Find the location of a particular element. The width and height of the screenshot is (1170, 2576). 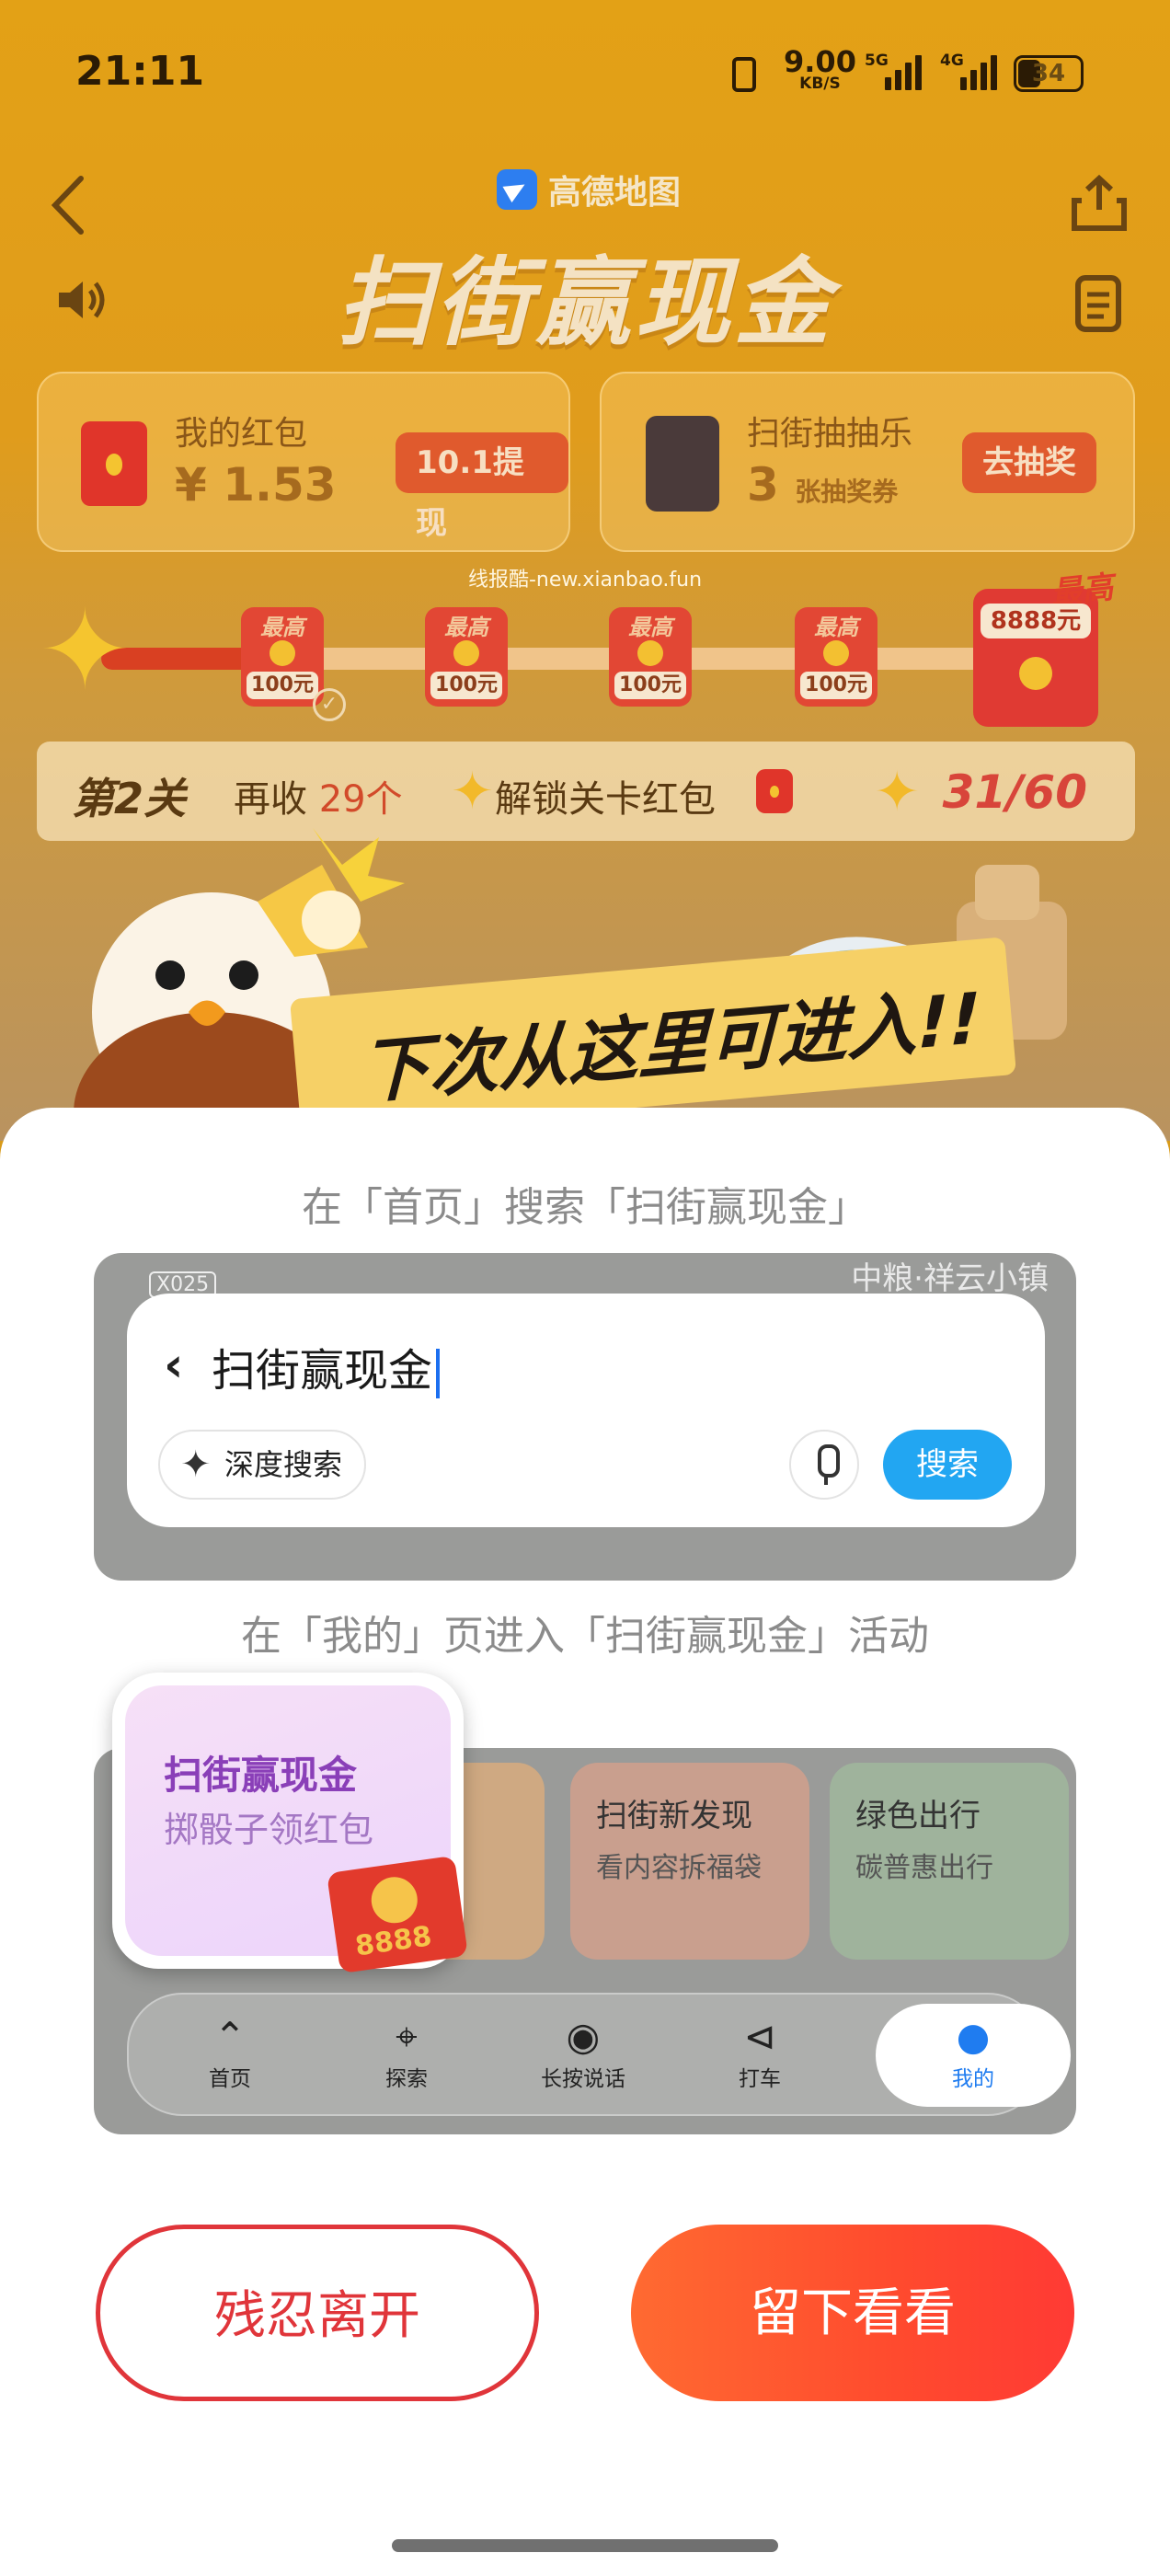

level-bar: 第2关 再收 29个 ✦ 解锁关卡红包 ✦ 31/60 is located at coordinates (586, 791).